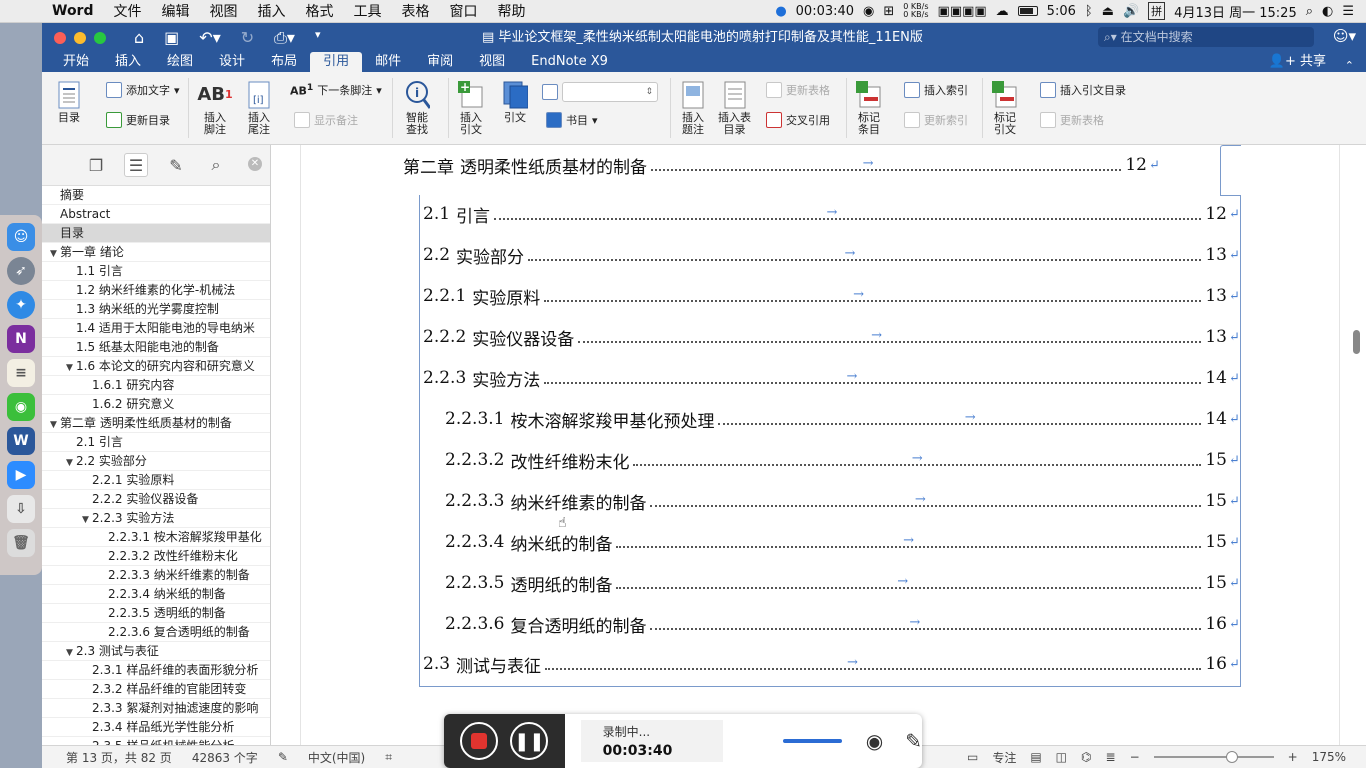  I want to click on manage-sources-icon, so click(550, 92).